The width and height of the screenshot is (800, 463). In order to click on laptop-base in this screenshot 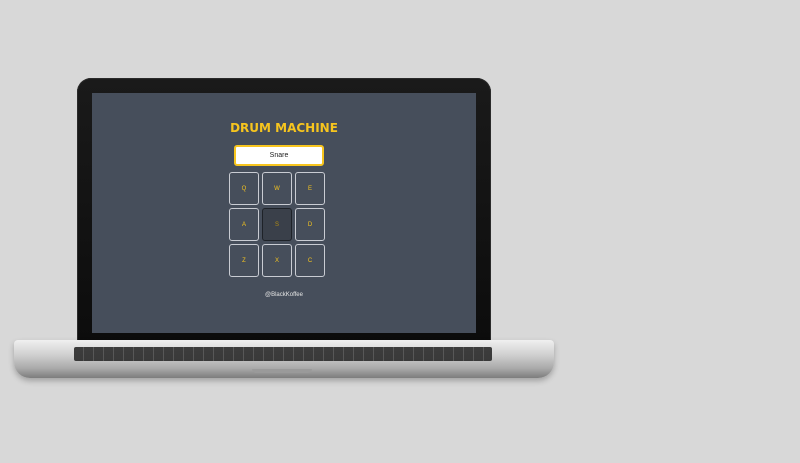, I will do `click(284, 359)`.